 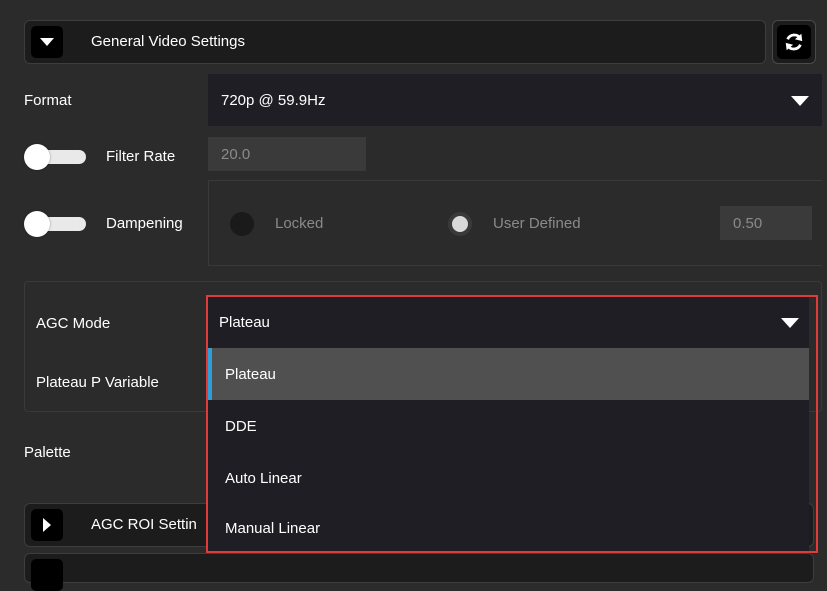 What do you see at coordinates (236, 154) in the screenshot?
I see `filter-rate-value: 20.0` at bounding box center [236, 154].